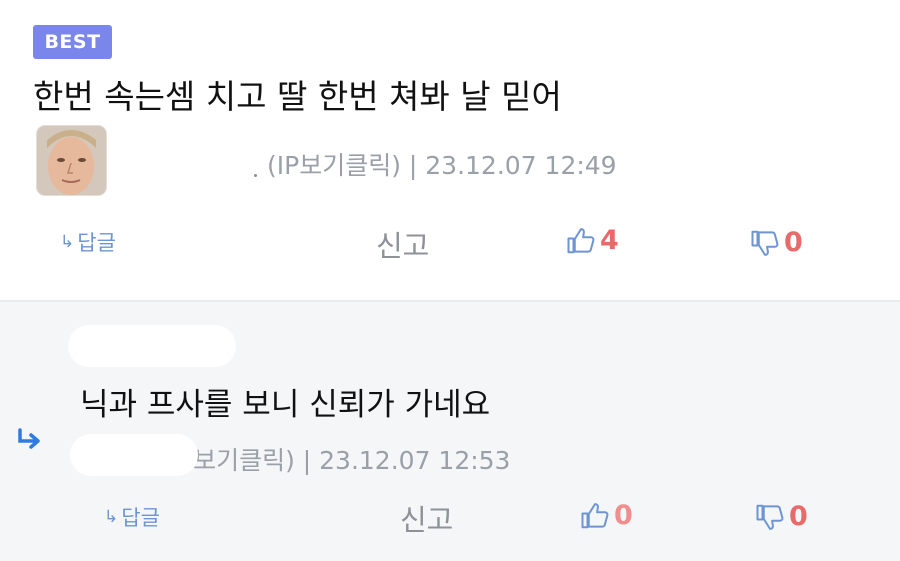 This screenshot has height=561, width=900. Describe the element at coordinates (152, 346) in the screenshot. I see `redacted-nickname` at that location.